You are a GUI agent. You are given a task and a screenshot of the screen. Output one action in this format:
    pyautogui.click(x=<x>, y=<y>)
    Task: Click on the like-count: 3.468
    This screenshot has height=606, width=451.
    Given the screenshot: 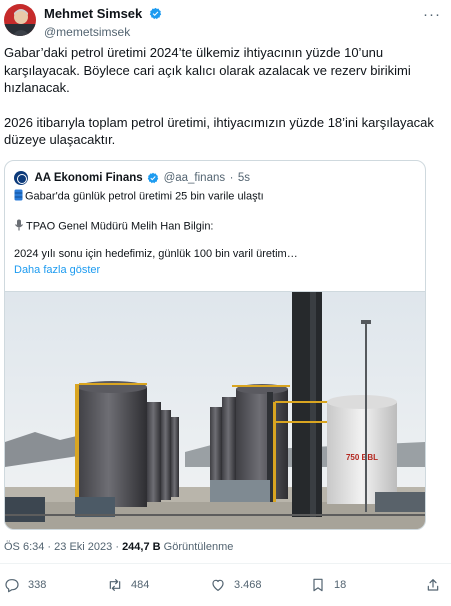 What is the action you would take?
    pyautogui.click(x=248, y=585)
    